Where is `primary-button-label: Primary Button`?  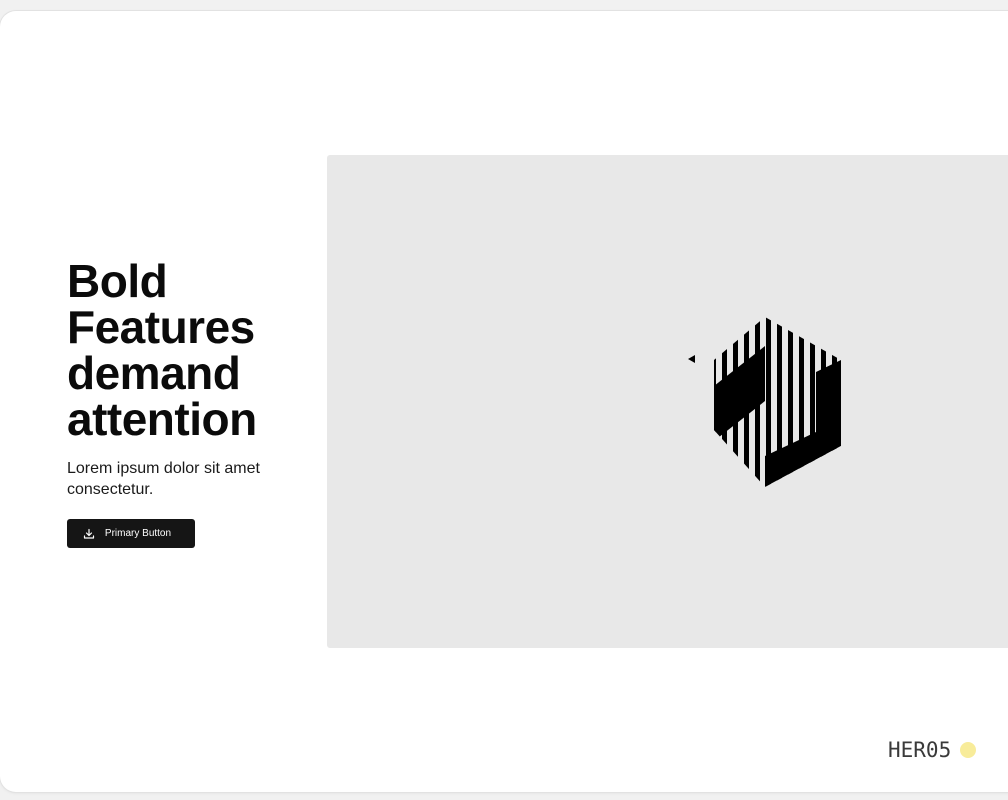
primary-button-label: Primary Button is located at coordinates (138, 533).